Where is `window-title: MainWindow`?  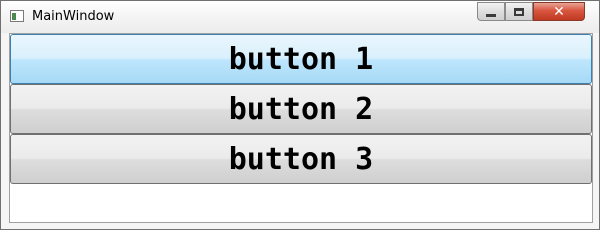 window-title: MainWindow is located at coordinates (73, 16).